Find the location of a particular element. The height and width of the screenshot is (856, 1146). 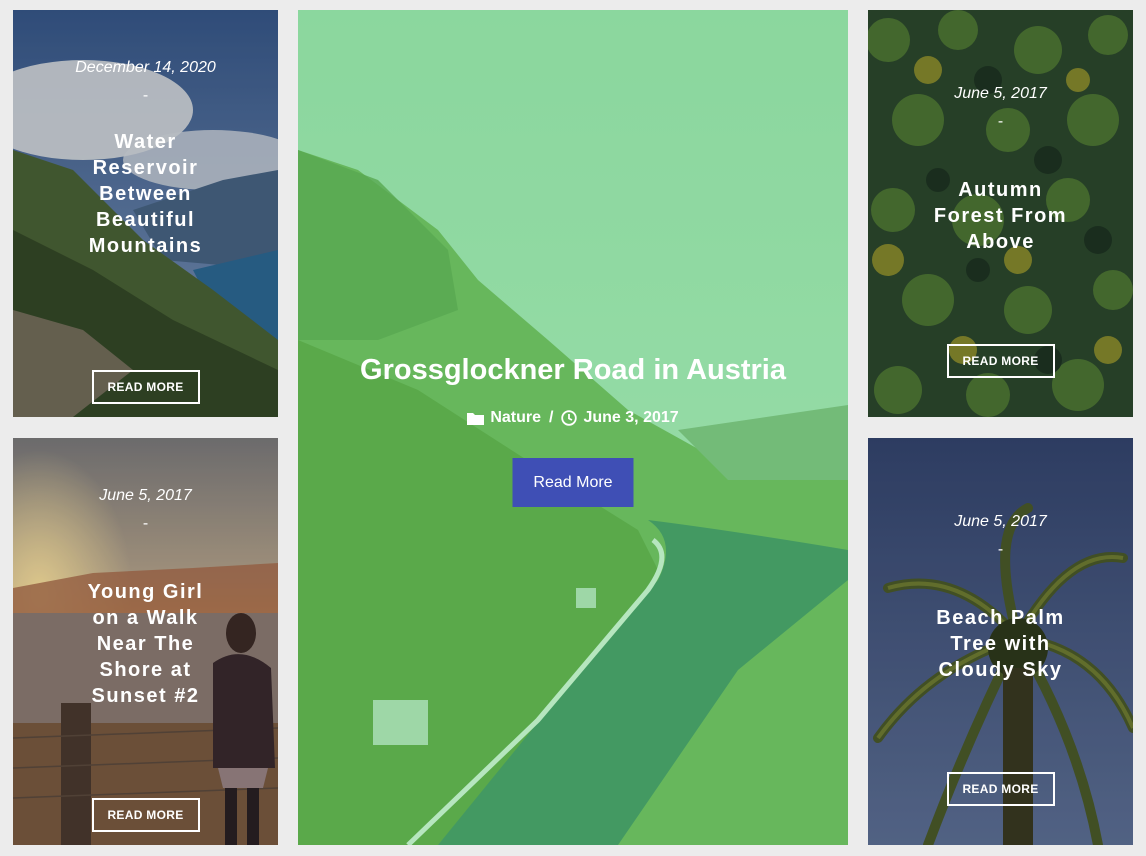

title-line: Reservoir is located at coordinates (145, 168).